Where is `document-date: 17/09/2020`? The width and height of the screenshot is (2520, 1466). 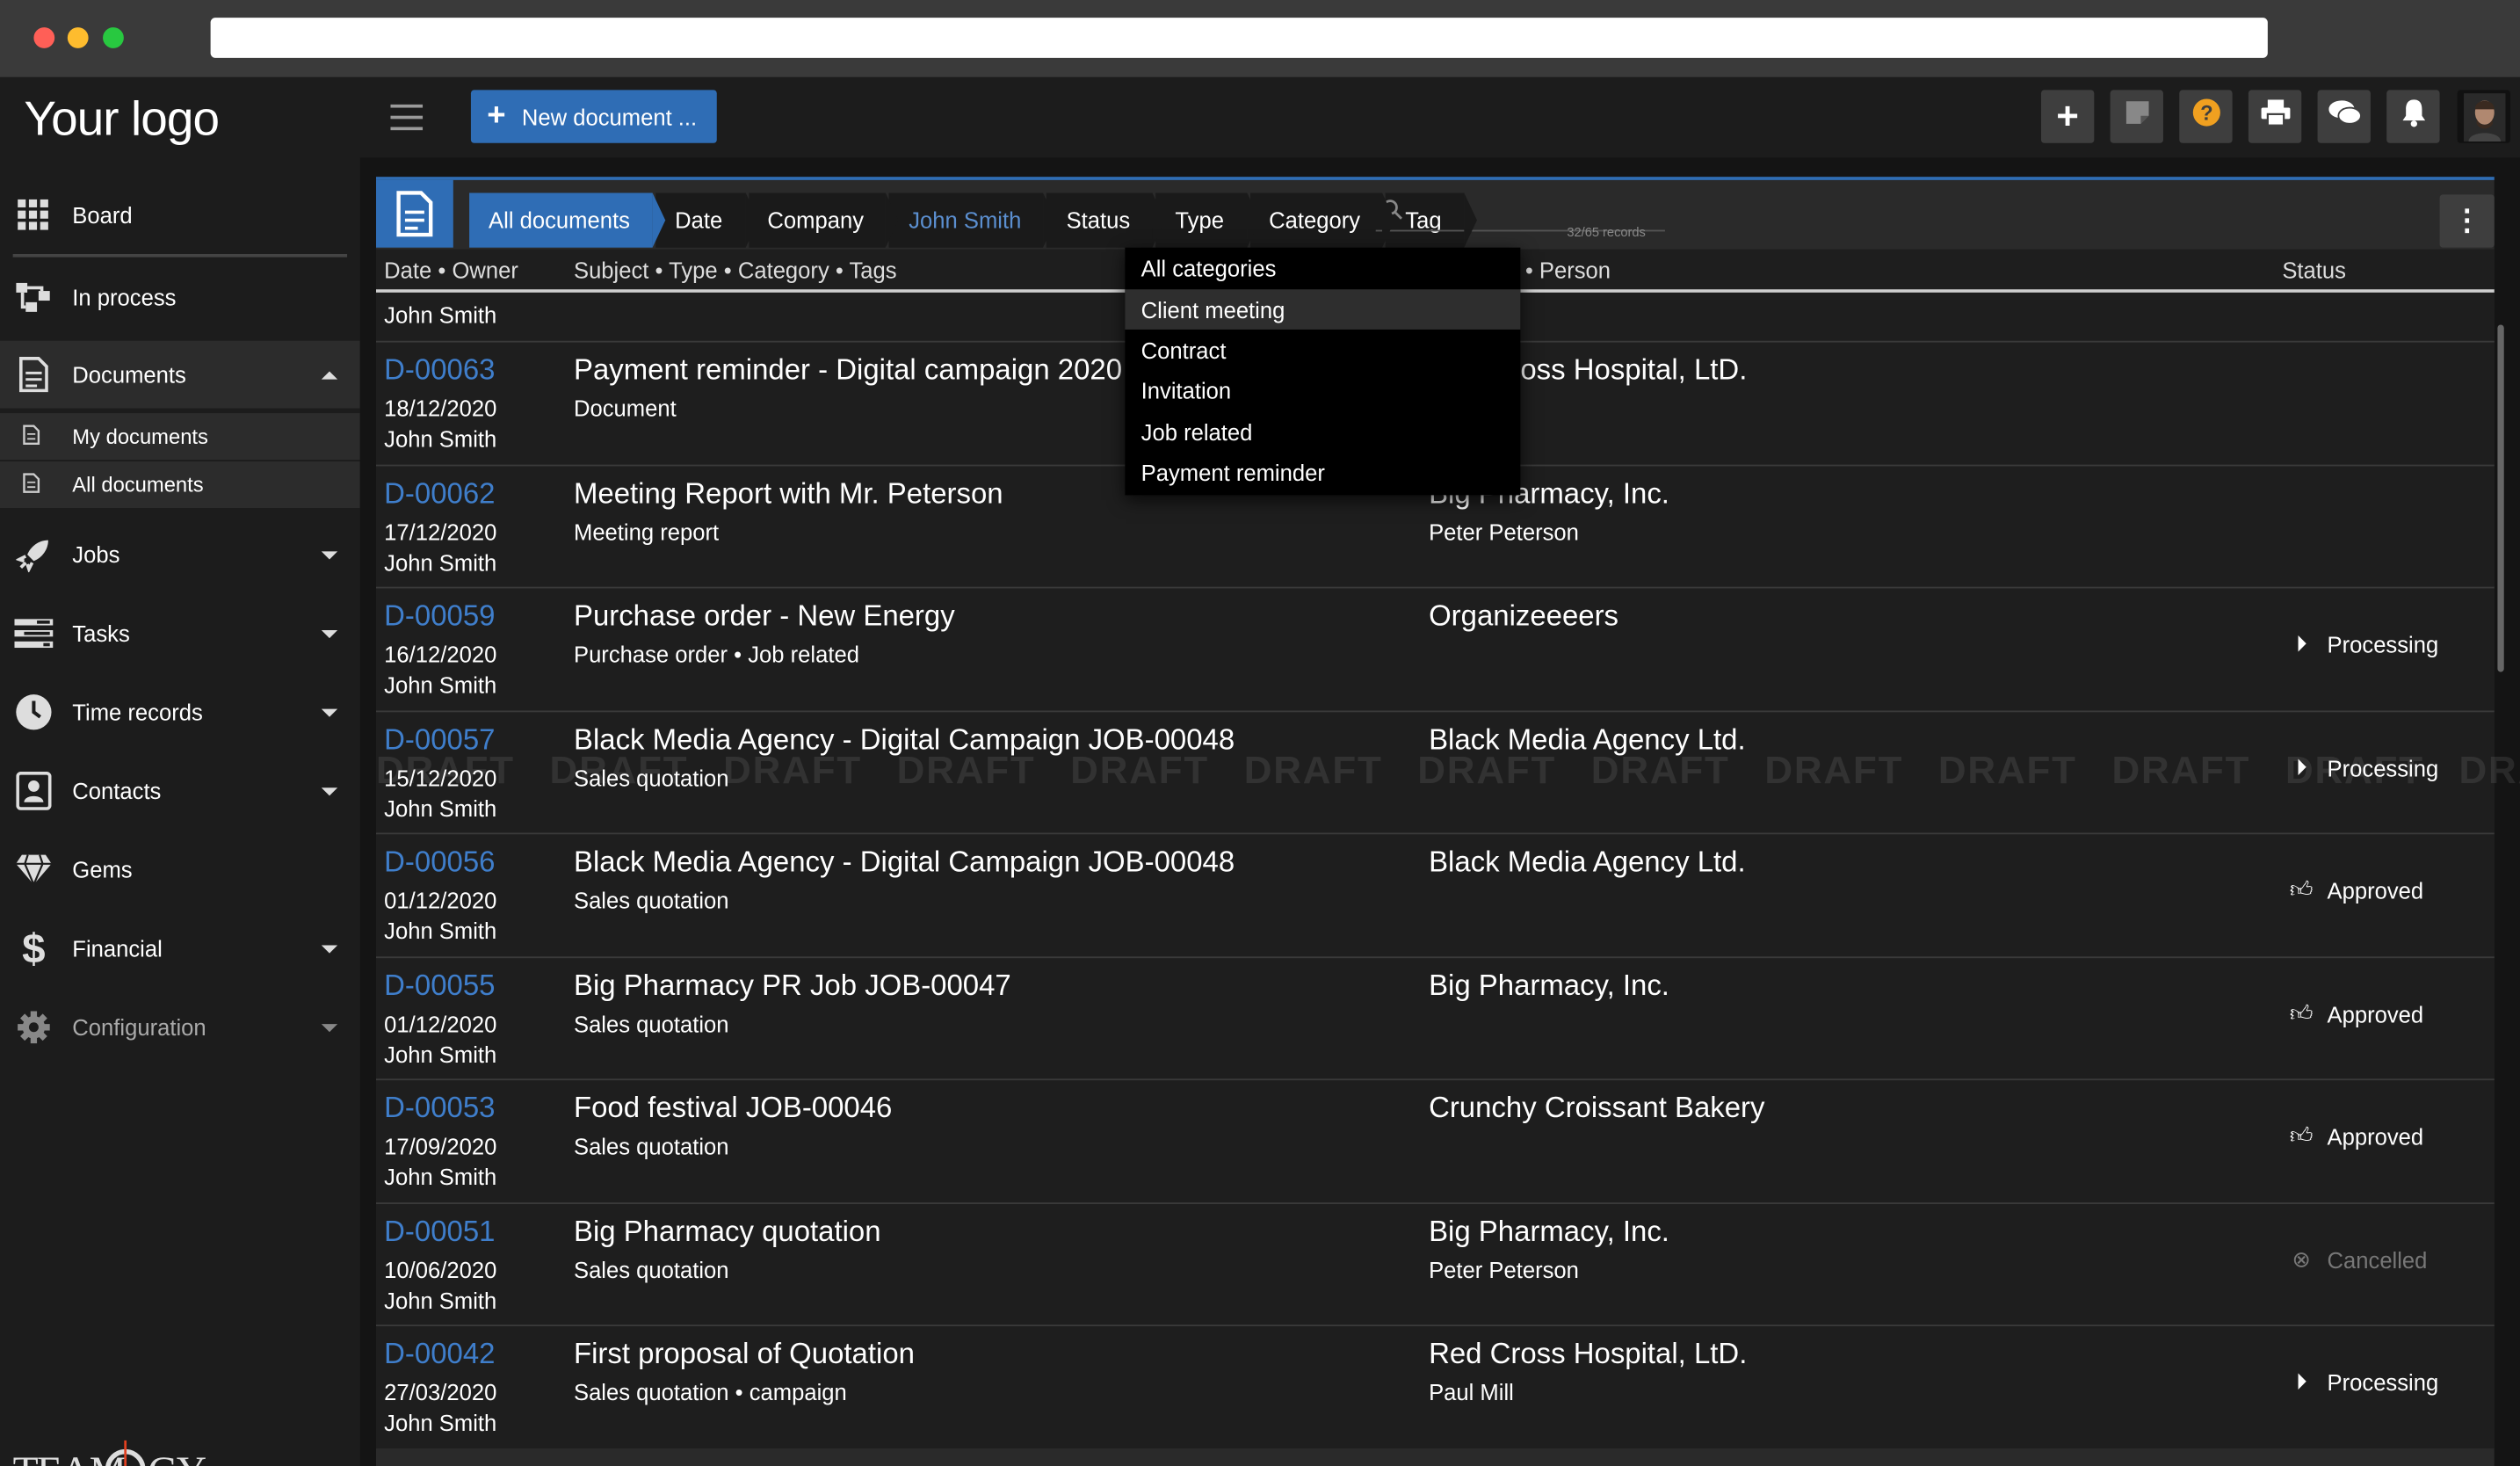
document-date: 17/09/2020 is located at coordinates (440, 1146).